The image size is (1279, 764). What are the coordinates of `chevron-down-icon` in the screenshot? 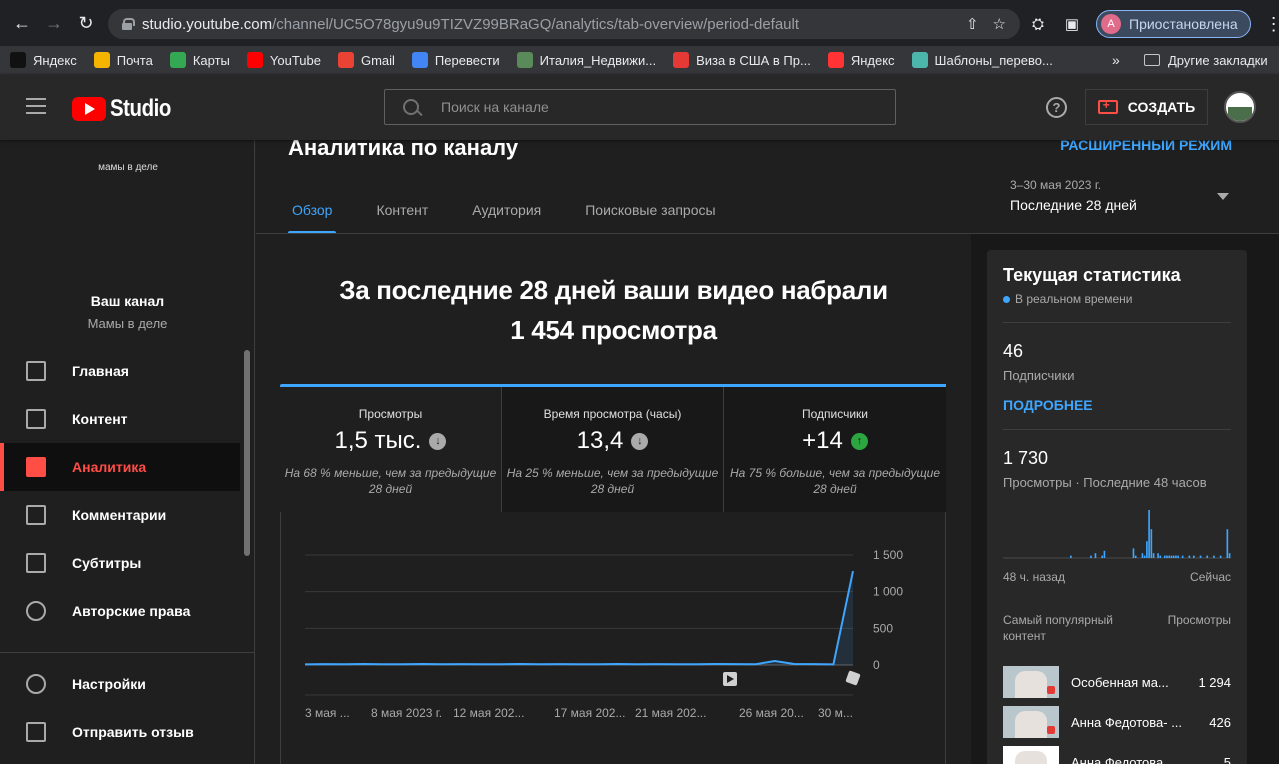 It's located at (1223, 196).